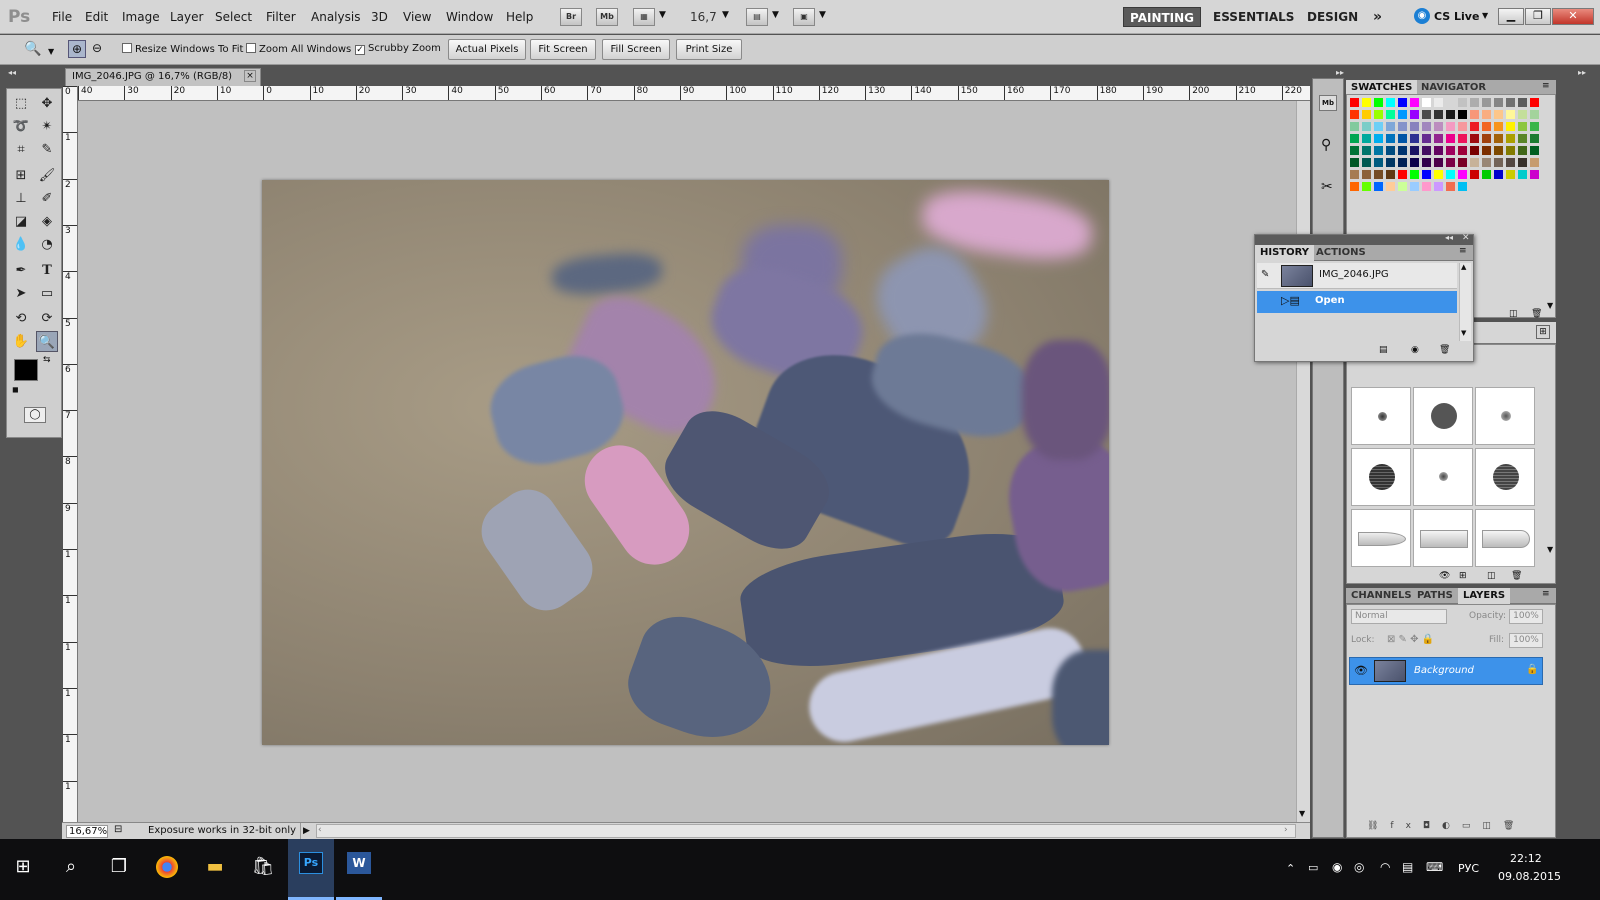 The image size is (1600, 900). I want to click on layer-row-background: 👁 Background 🔒, so click(1446, 671).